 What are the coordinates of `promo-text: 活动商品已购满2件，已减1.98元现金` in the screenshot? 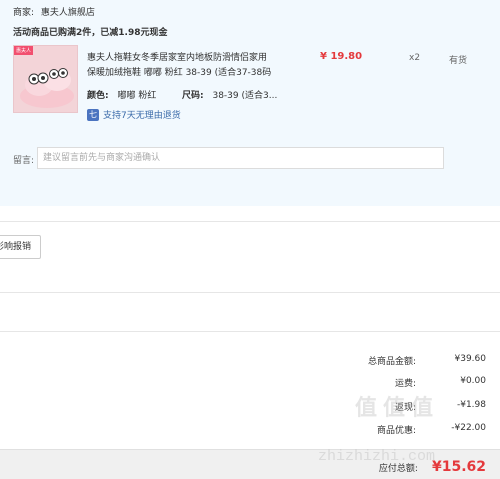 It's located at (90, 33).